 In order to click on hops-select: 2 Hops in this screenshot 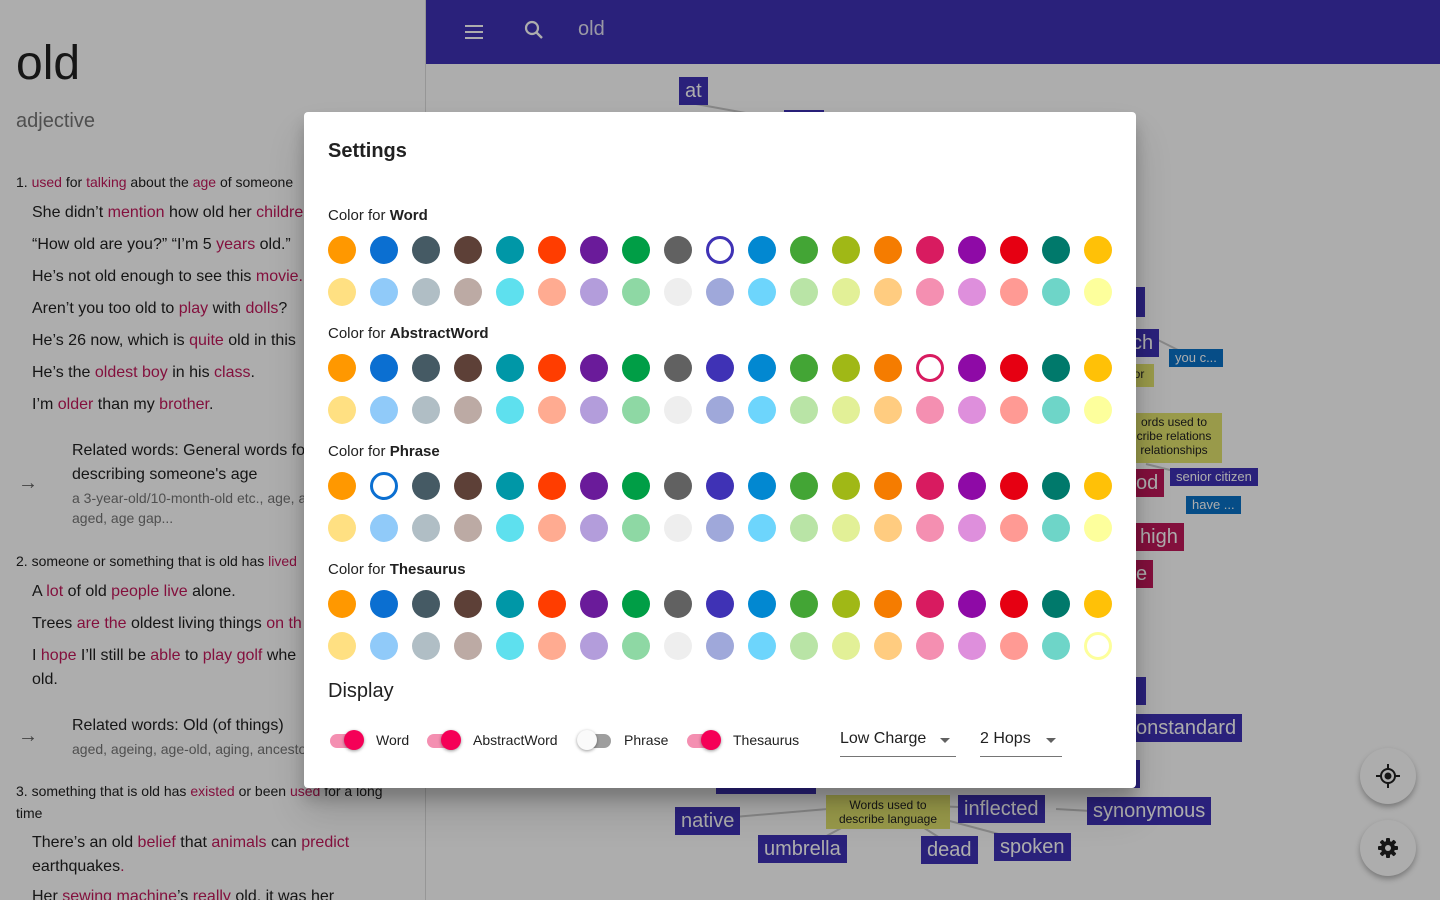, I will do `click(1021, 742)`.